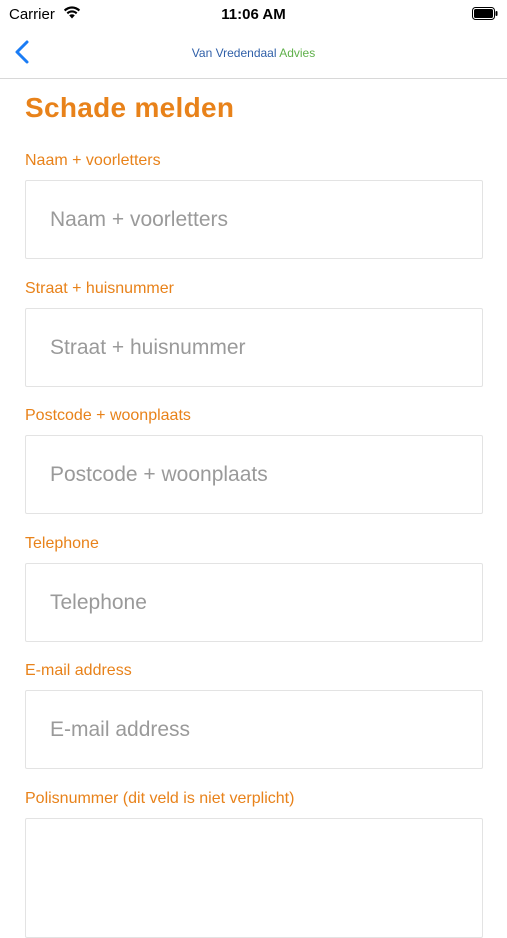 This screenshot has height=938, width=507. Describe the element at coordinates (108, 415) in the screenshot. I see `postcode-field-label: Postcode + woonplaats` at that location.